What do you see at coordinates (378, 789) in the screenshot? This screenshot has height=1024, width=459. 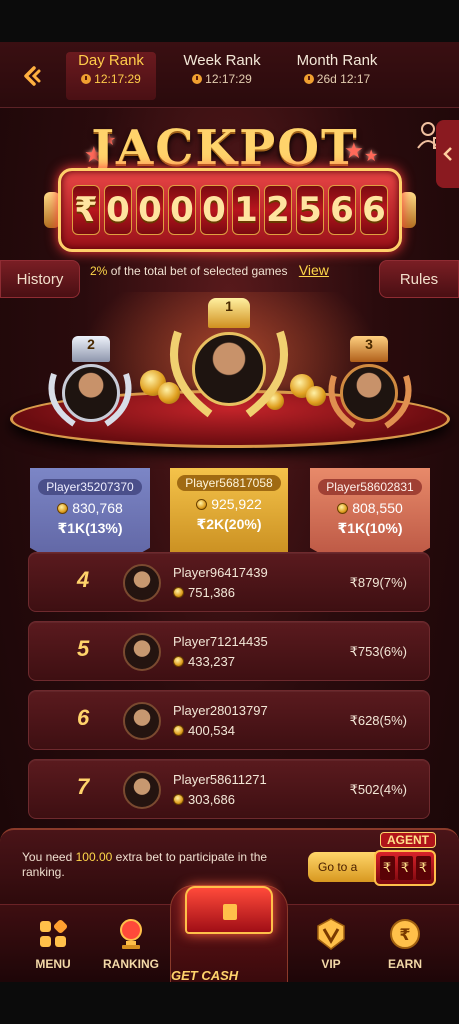 I see `player-reward: ₹502(4%)` at bounding box center [378, 789].